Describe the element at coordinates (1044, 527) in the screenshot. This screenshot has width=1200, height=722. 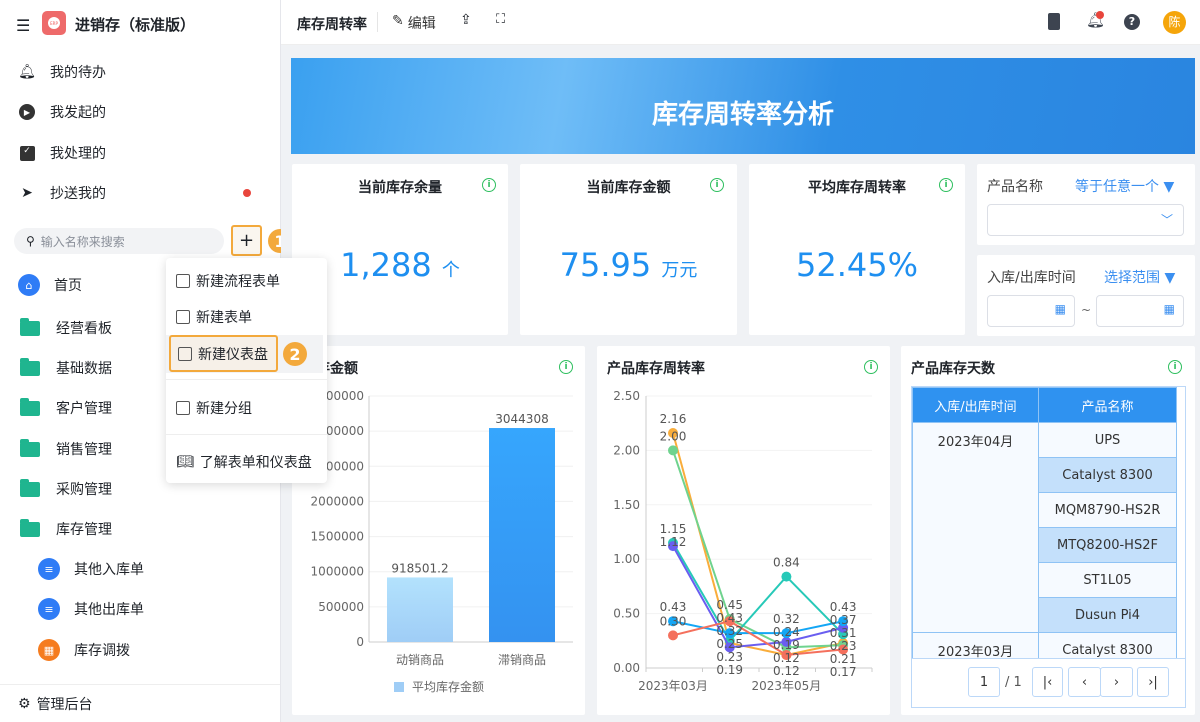
I see `table-row: 2023年04月 UPS` at that location.